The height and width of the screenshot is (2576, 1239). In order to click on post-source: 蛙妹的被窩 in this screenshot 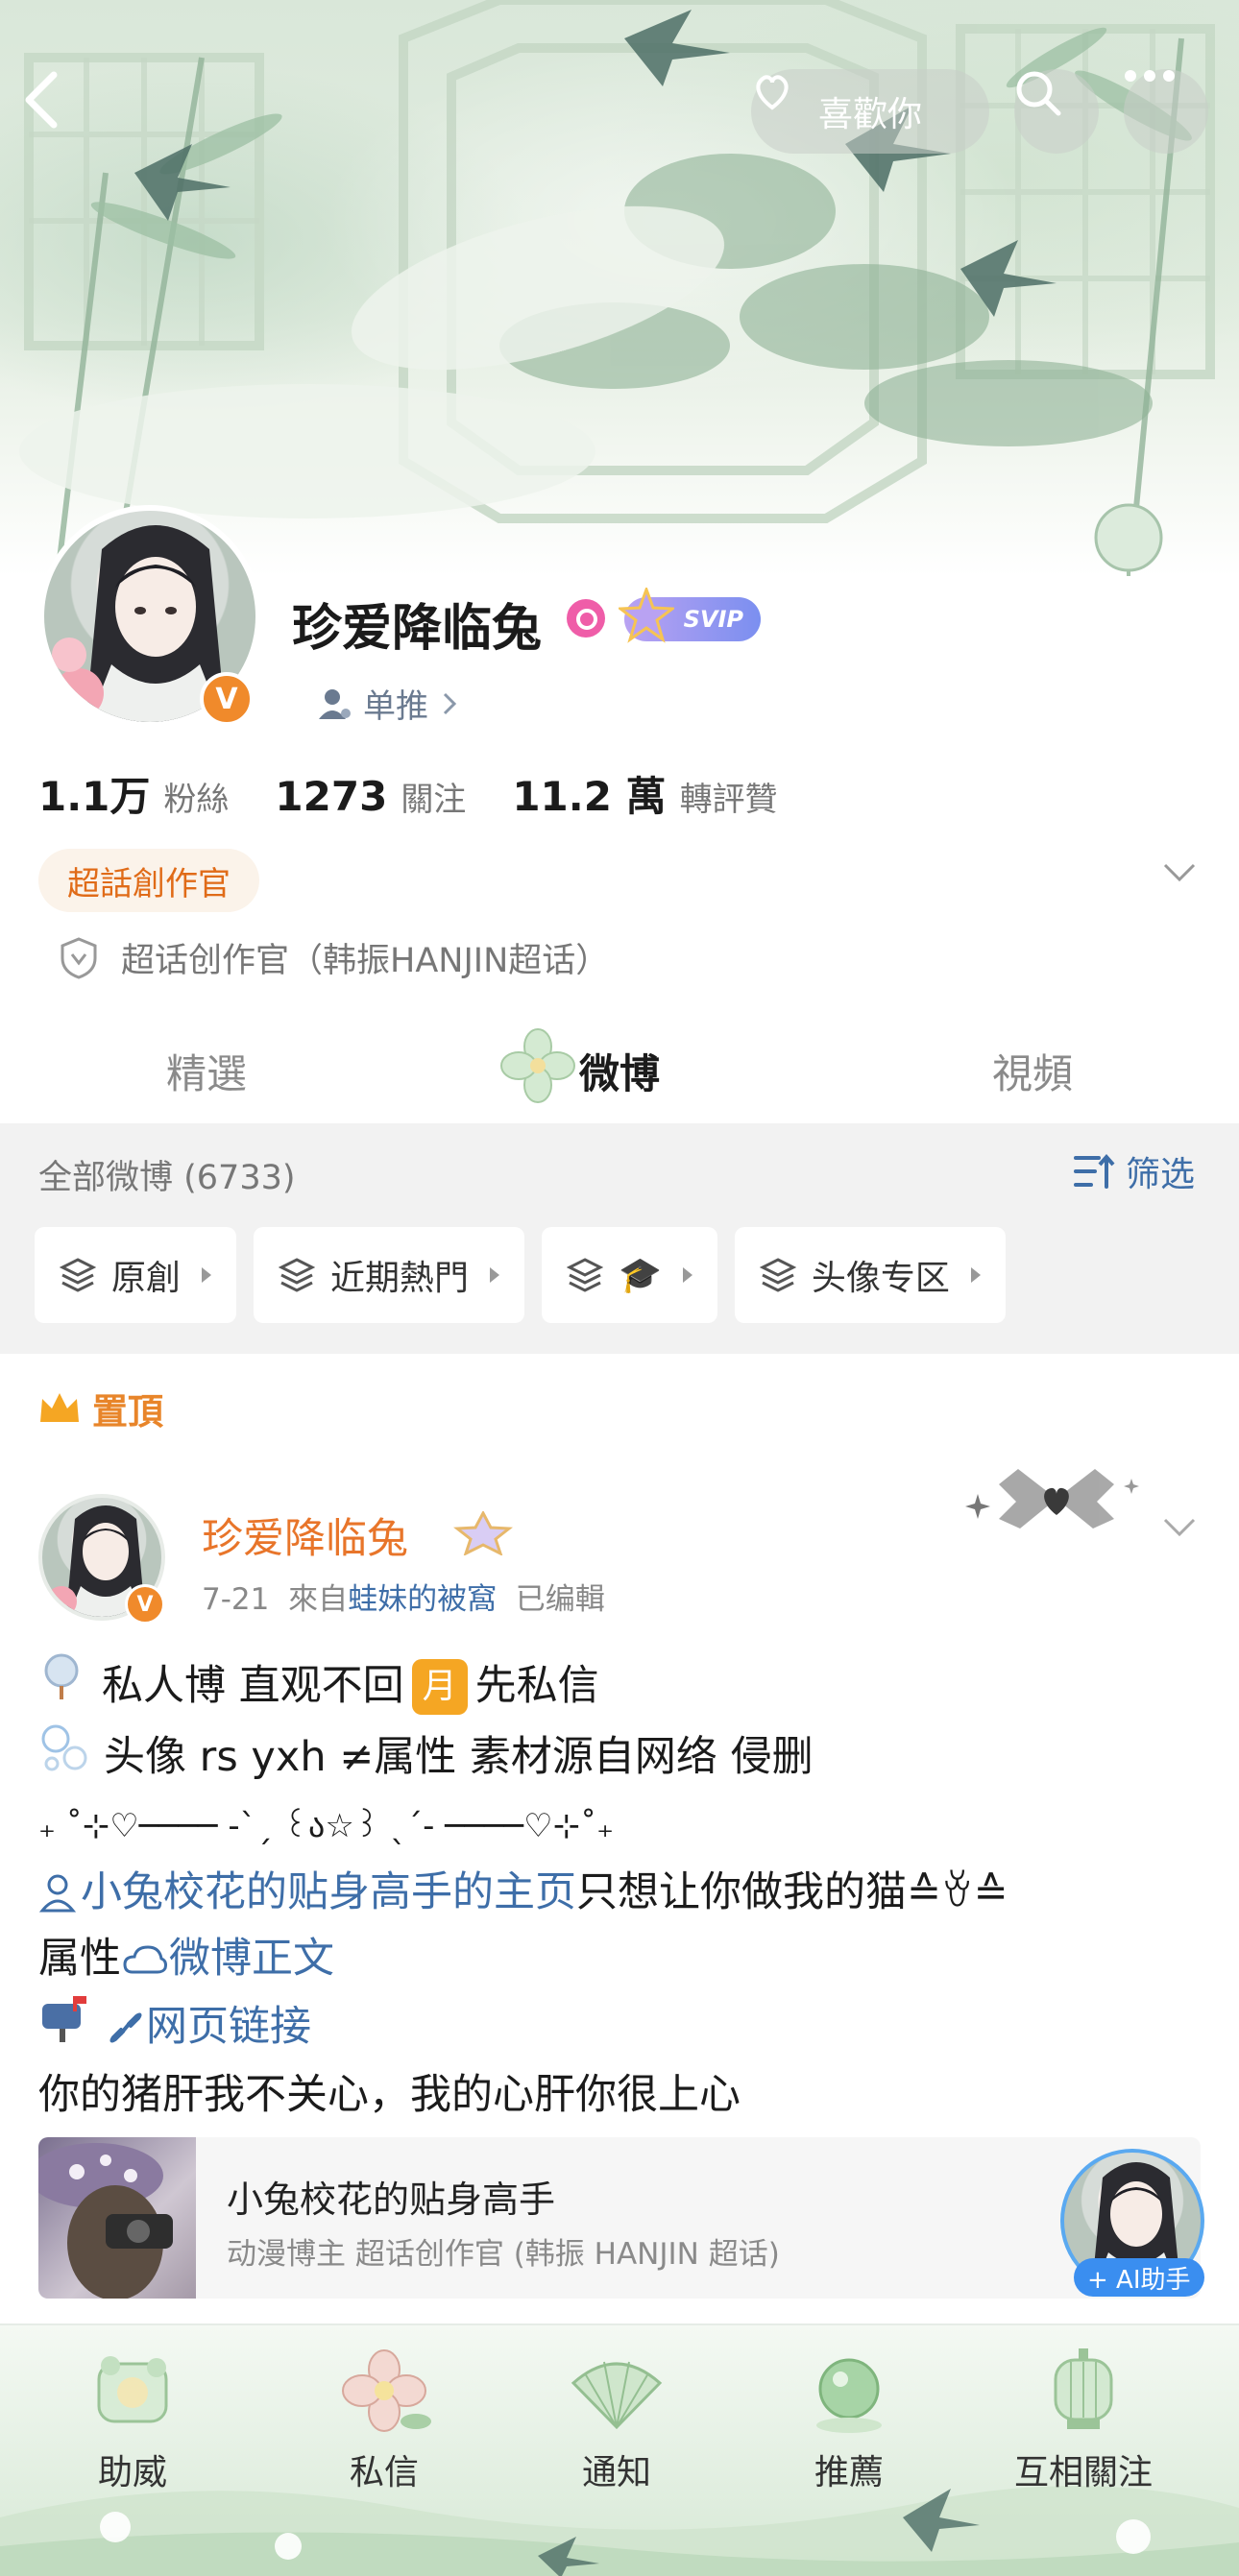, I will do `click(422, 1599)`.